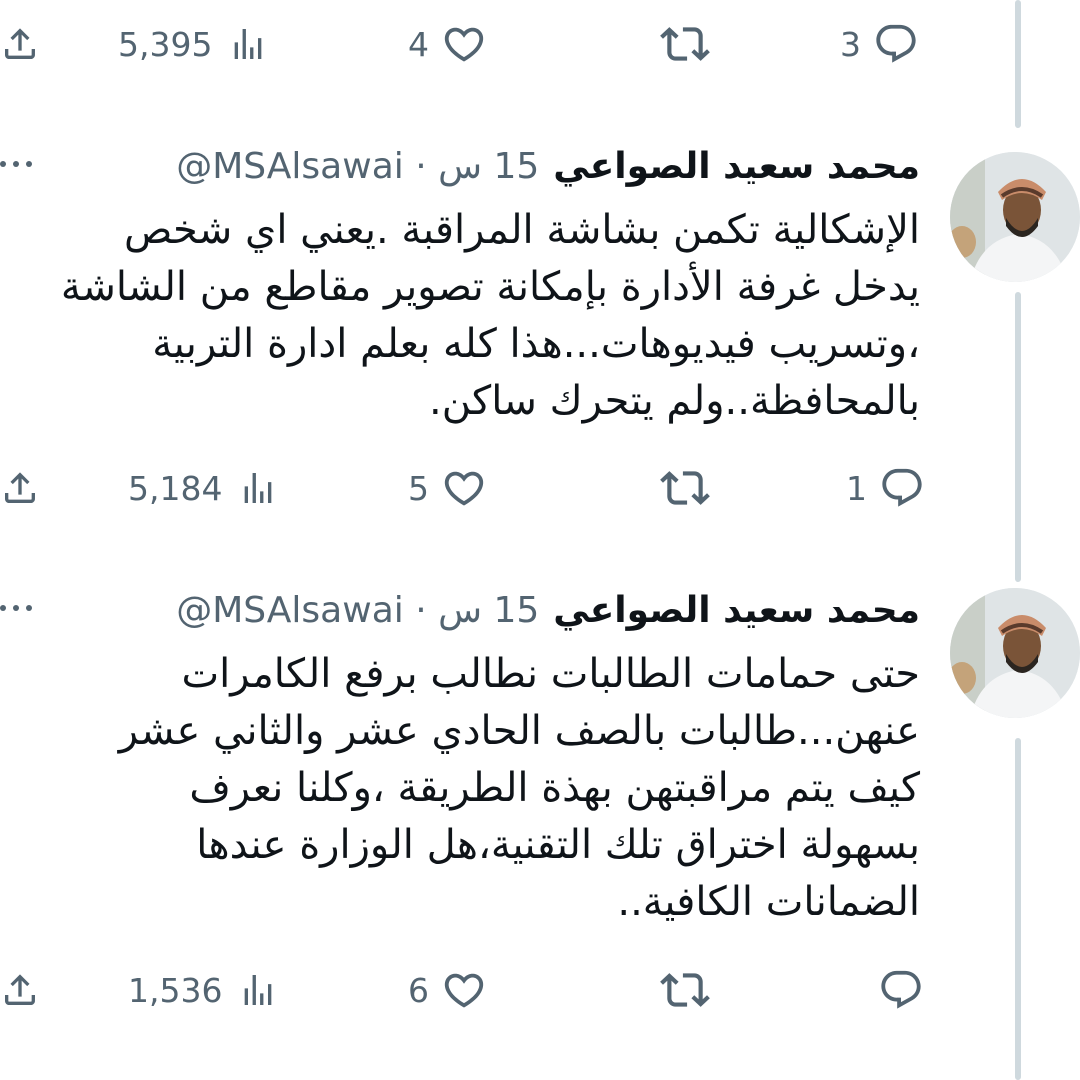  What do you see at coordinates (165, 44) in the screenshot?
I see `views-count: 5,395` at bounding box center [165, 44].